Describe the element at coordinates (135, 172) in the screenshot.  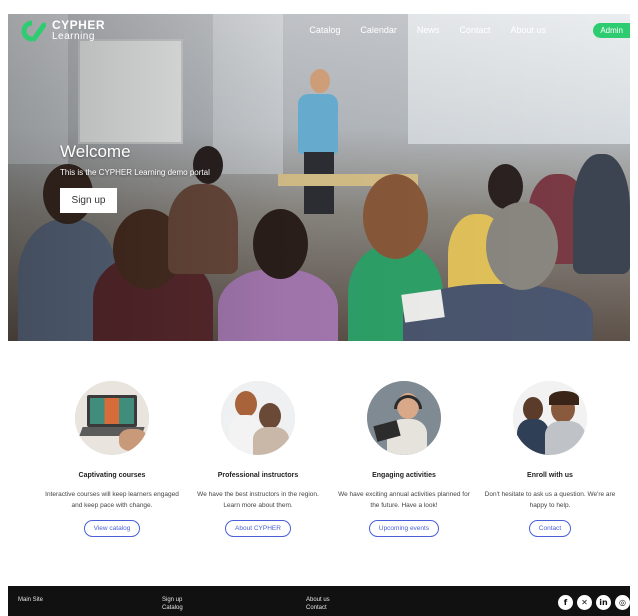
I see `hero-tagline: This is the CYPHER Learning demo portal` at that location.